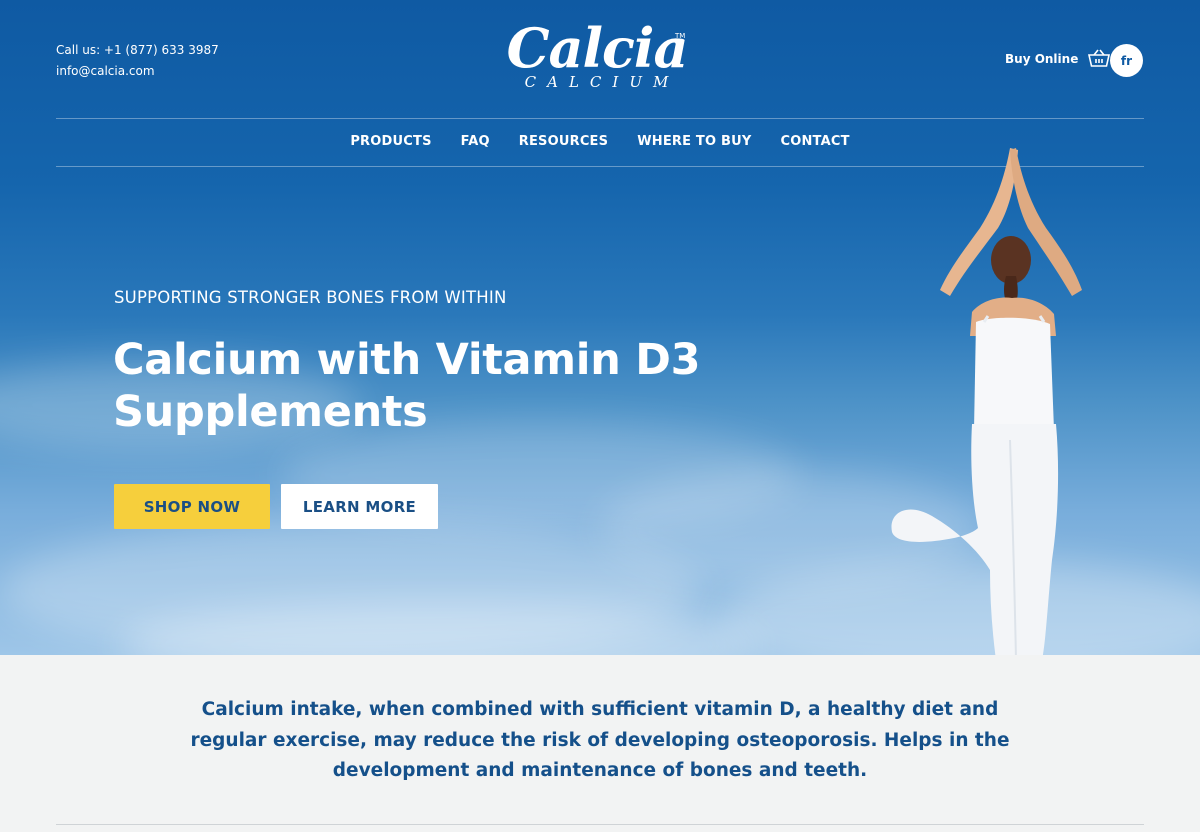 Image resolution: width=1200 pixels, height=832 pixels. What do you see at coordinates (814, 142) in the screenshot?
I see `nav-item-contact: CONTACT` at bounding box center [814, 142].